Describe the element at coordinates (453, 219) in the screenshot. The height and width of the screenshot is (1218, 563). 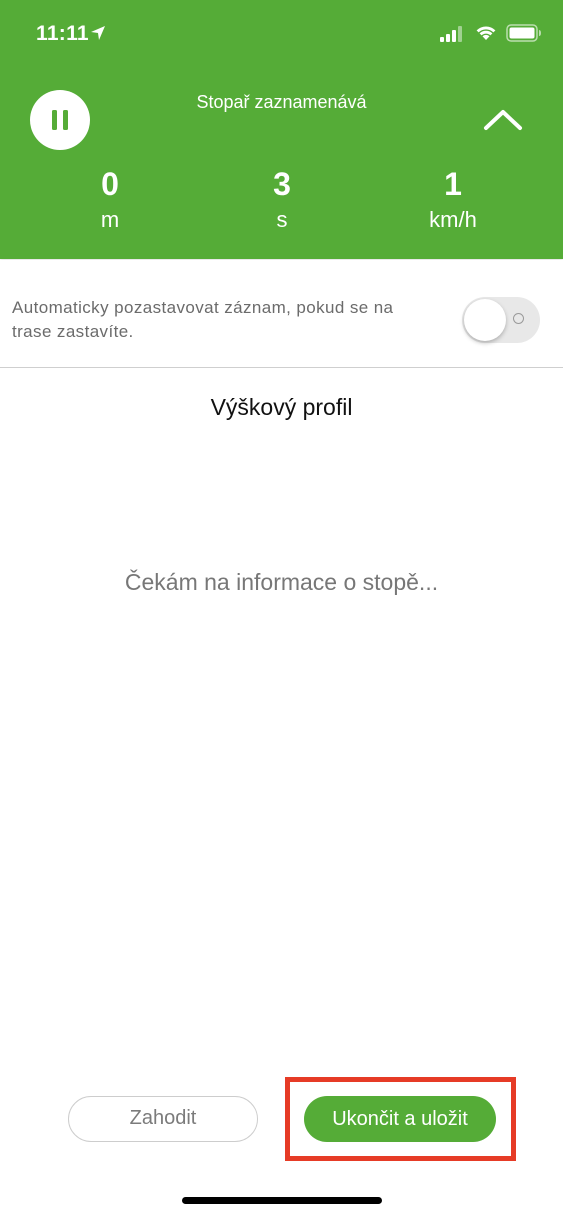
I see `speed-unit: km/h` at that location.